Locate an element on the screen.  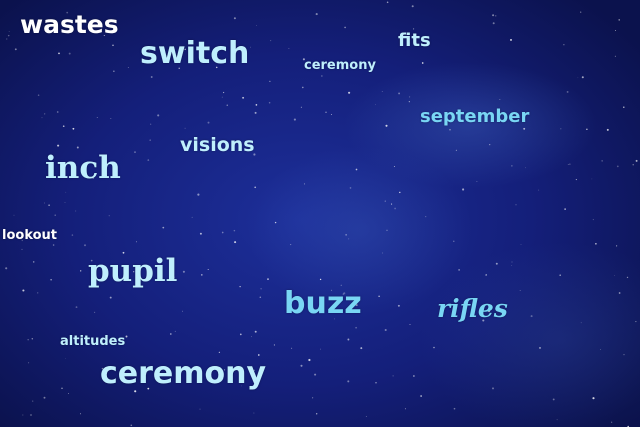
word-switch: switch is located at coordinates (195, 53).